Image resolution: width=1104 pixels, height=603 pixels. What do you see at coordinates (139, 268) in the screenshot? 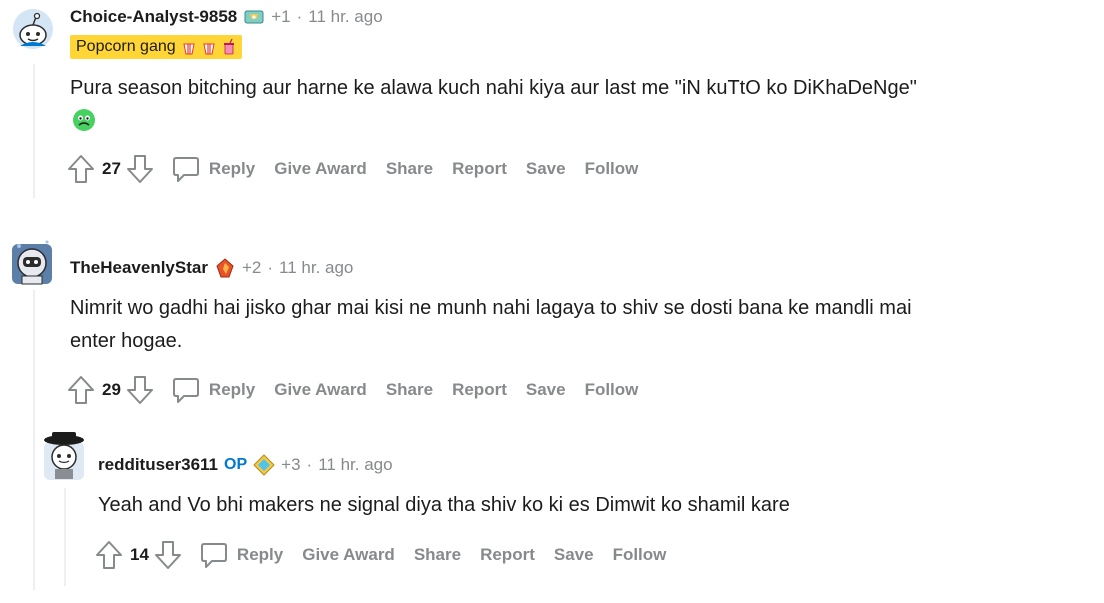
I see `username: TheHeavenlyStar` at bounding box center [139, 268].